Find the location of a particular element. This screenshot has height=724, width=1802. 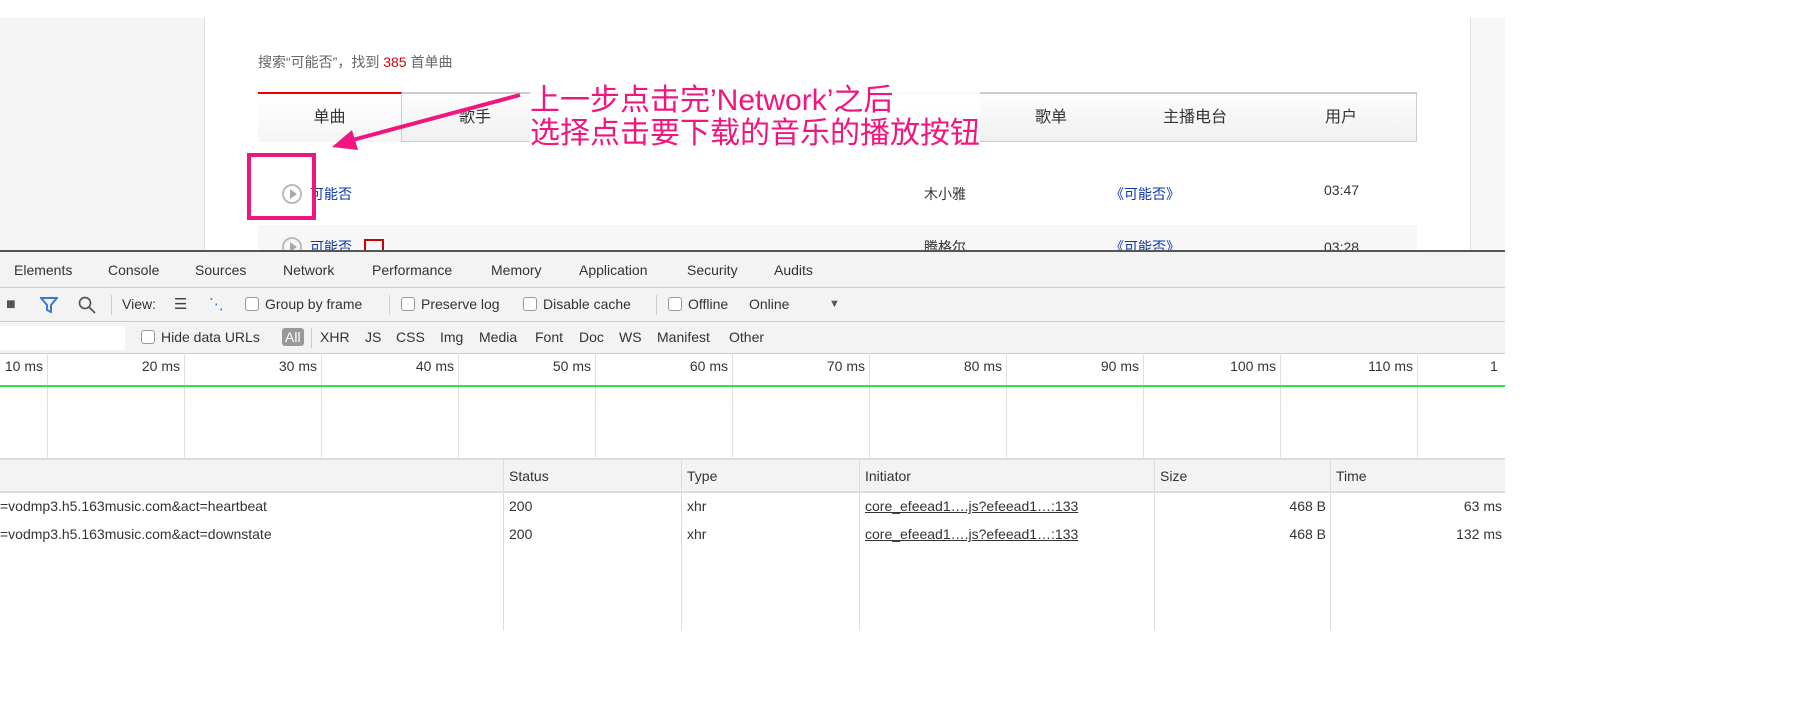

tab-security: Security is located at coordinates (712, 270).